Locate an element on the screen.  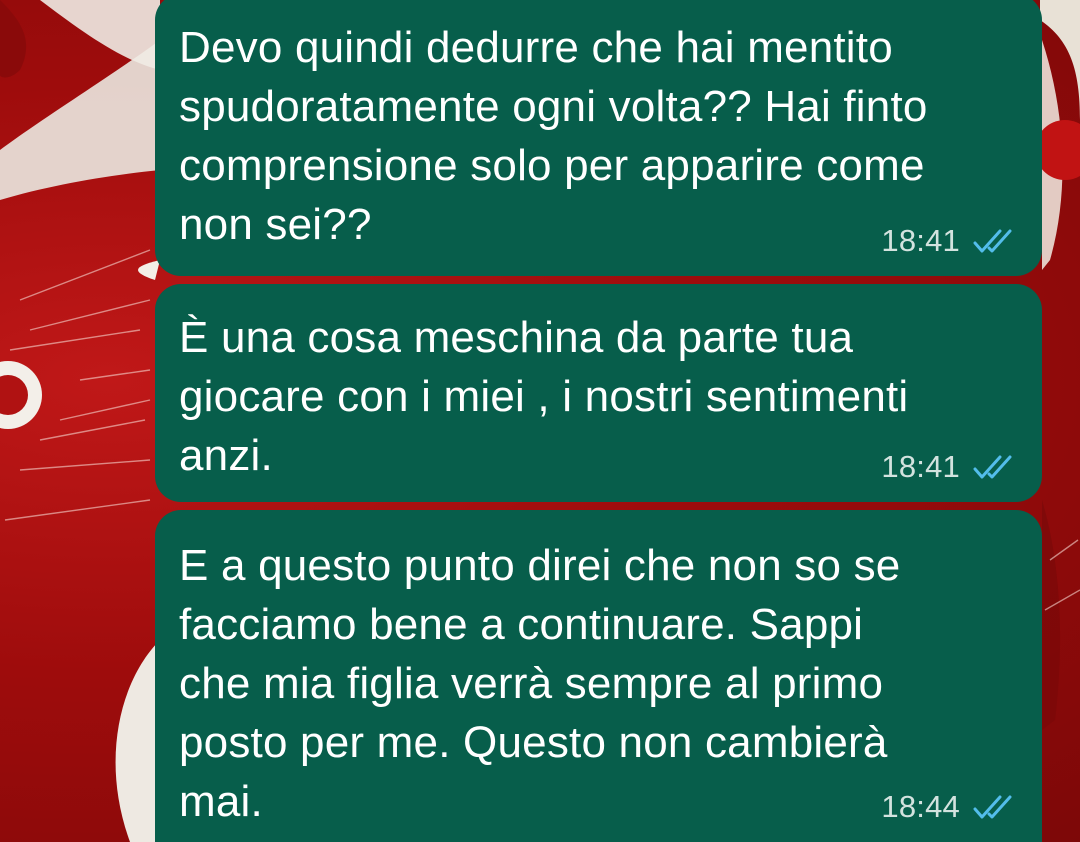
message-meta: 18:44 is located at coordinates (948, 807).